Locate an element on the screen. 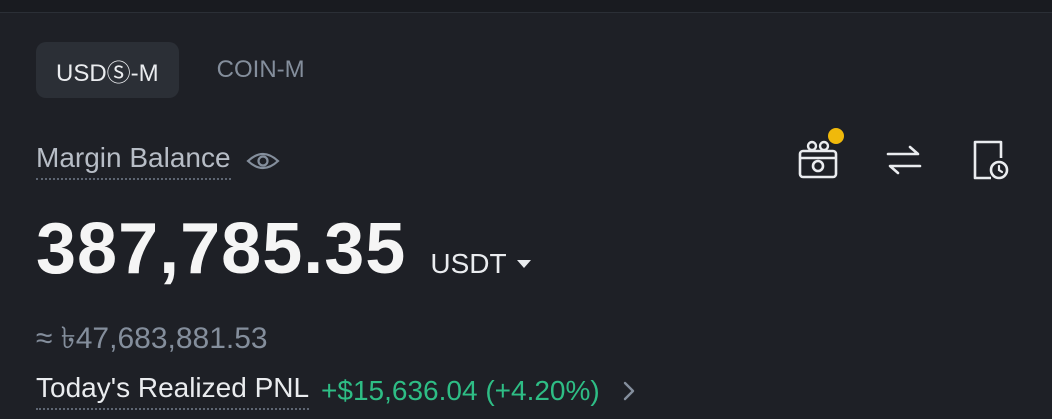  chevron-right-icon is located at coordinates (631, 391).